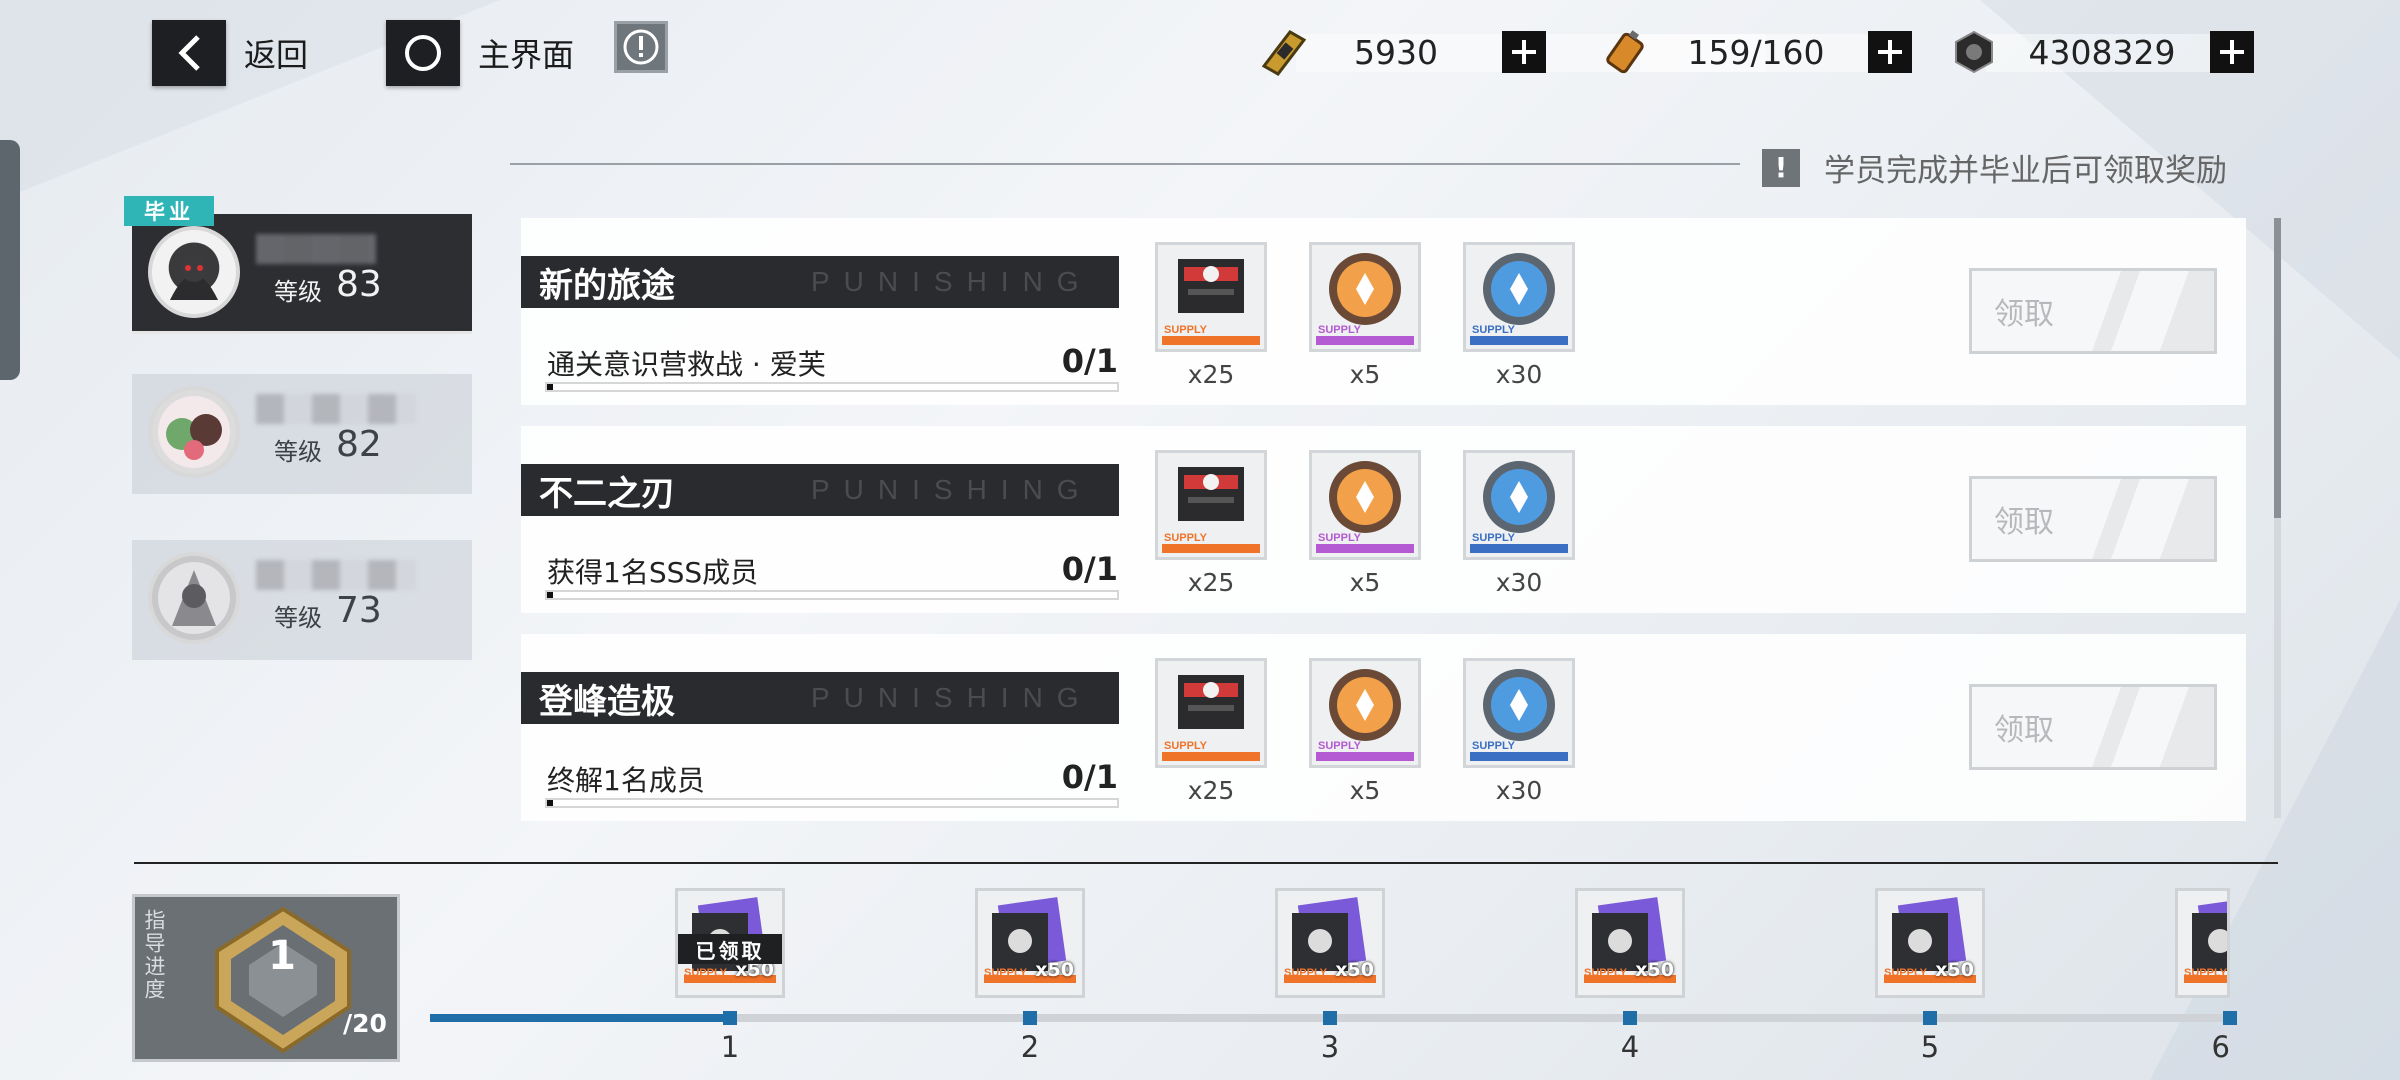 This screenshot has height=1080, width=2400. I want to click on student-card-2: 等级 82, so click(302, 434).